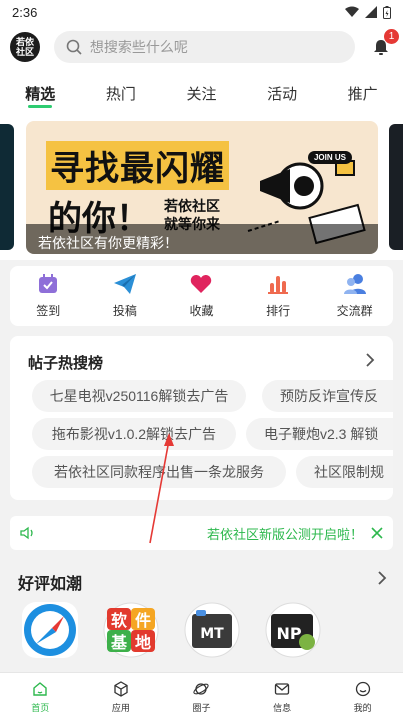 Image resolution: width=403 pixels, height=718 pixels. What do you see at coordinates (119, 642) in the screenshot?
I see `app-glyph: 基` at bounding box center [119, 642].